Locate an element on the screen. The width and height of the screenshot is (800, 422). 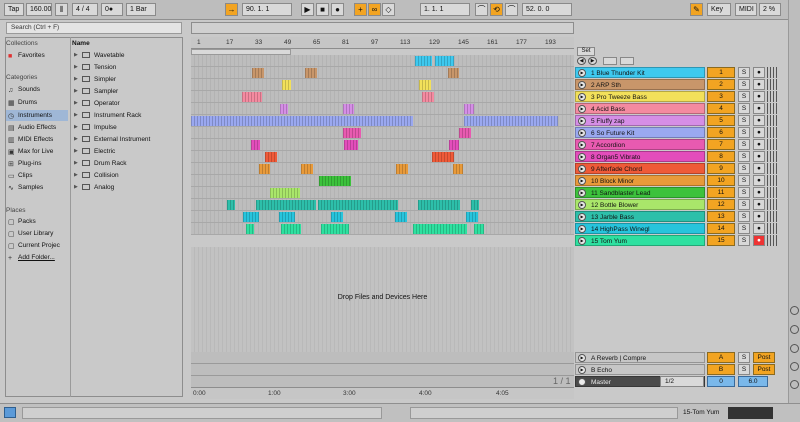
track-activator: 12 is located at coordinates (721, 204).